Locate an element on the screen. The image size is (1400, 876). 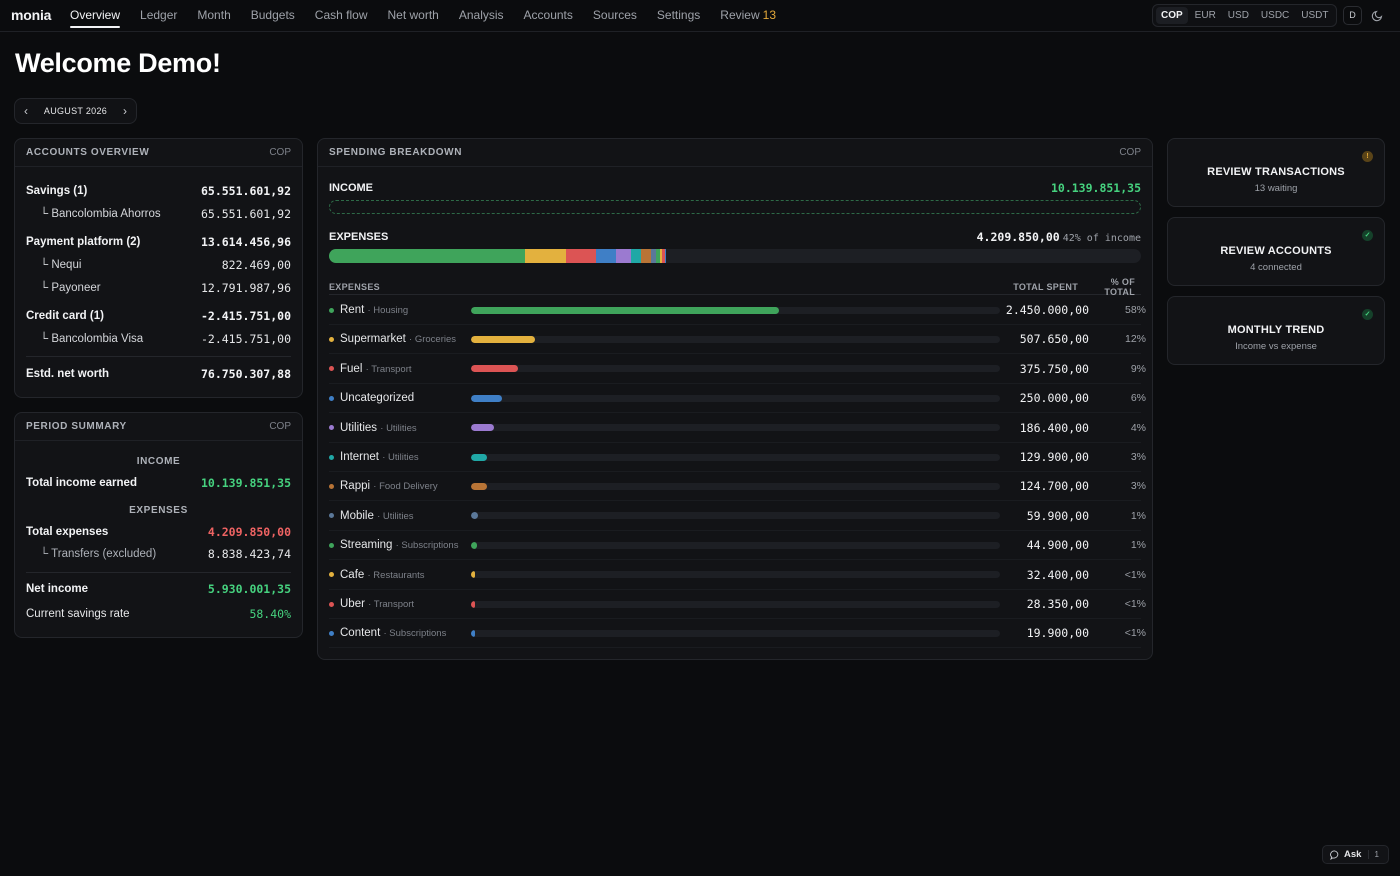
account-row: └ Bancolombia Ahorros 65.551.601,92 is located at coordinates (158, 214).